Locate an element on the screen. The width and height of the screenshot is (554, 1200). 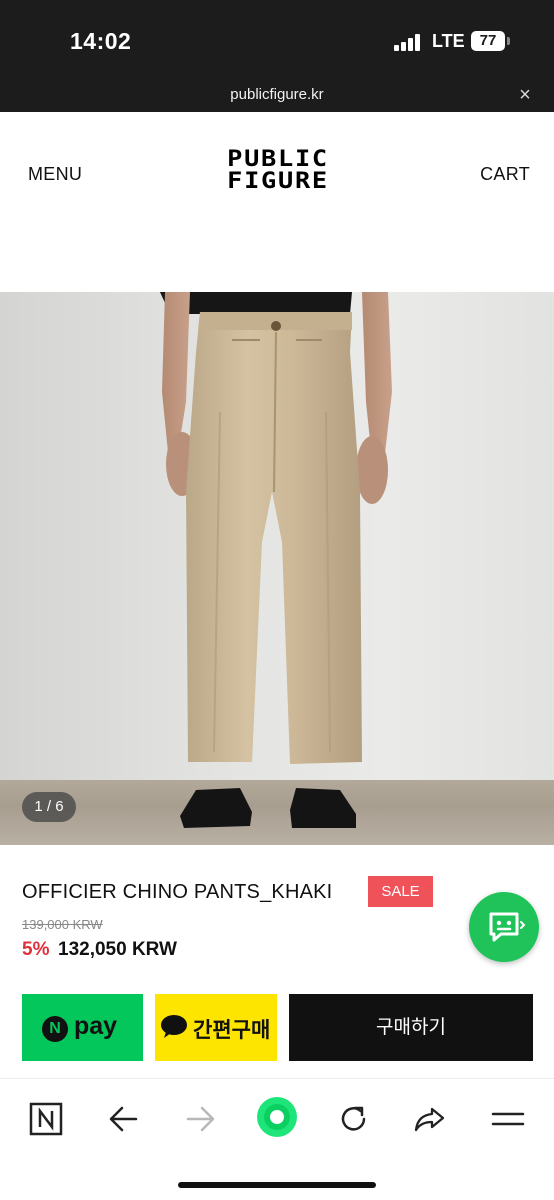
npay-button: N pay is located at coordinates (82, 1027).